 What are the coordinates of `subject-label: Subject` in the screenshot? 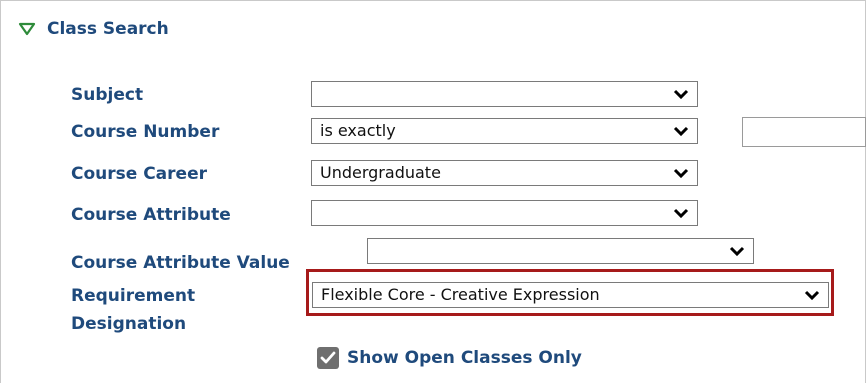 It's located at (107, 95).